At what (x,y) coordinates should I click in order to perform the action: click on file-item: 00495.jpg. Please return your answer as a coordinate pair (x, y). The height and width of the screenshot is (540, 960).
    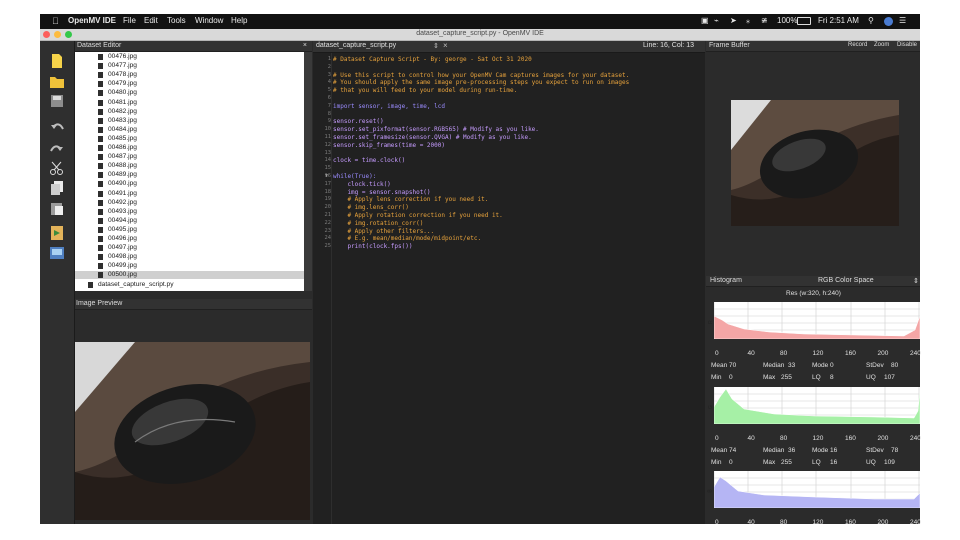
    Looking at the image, I should click on (189, 230).